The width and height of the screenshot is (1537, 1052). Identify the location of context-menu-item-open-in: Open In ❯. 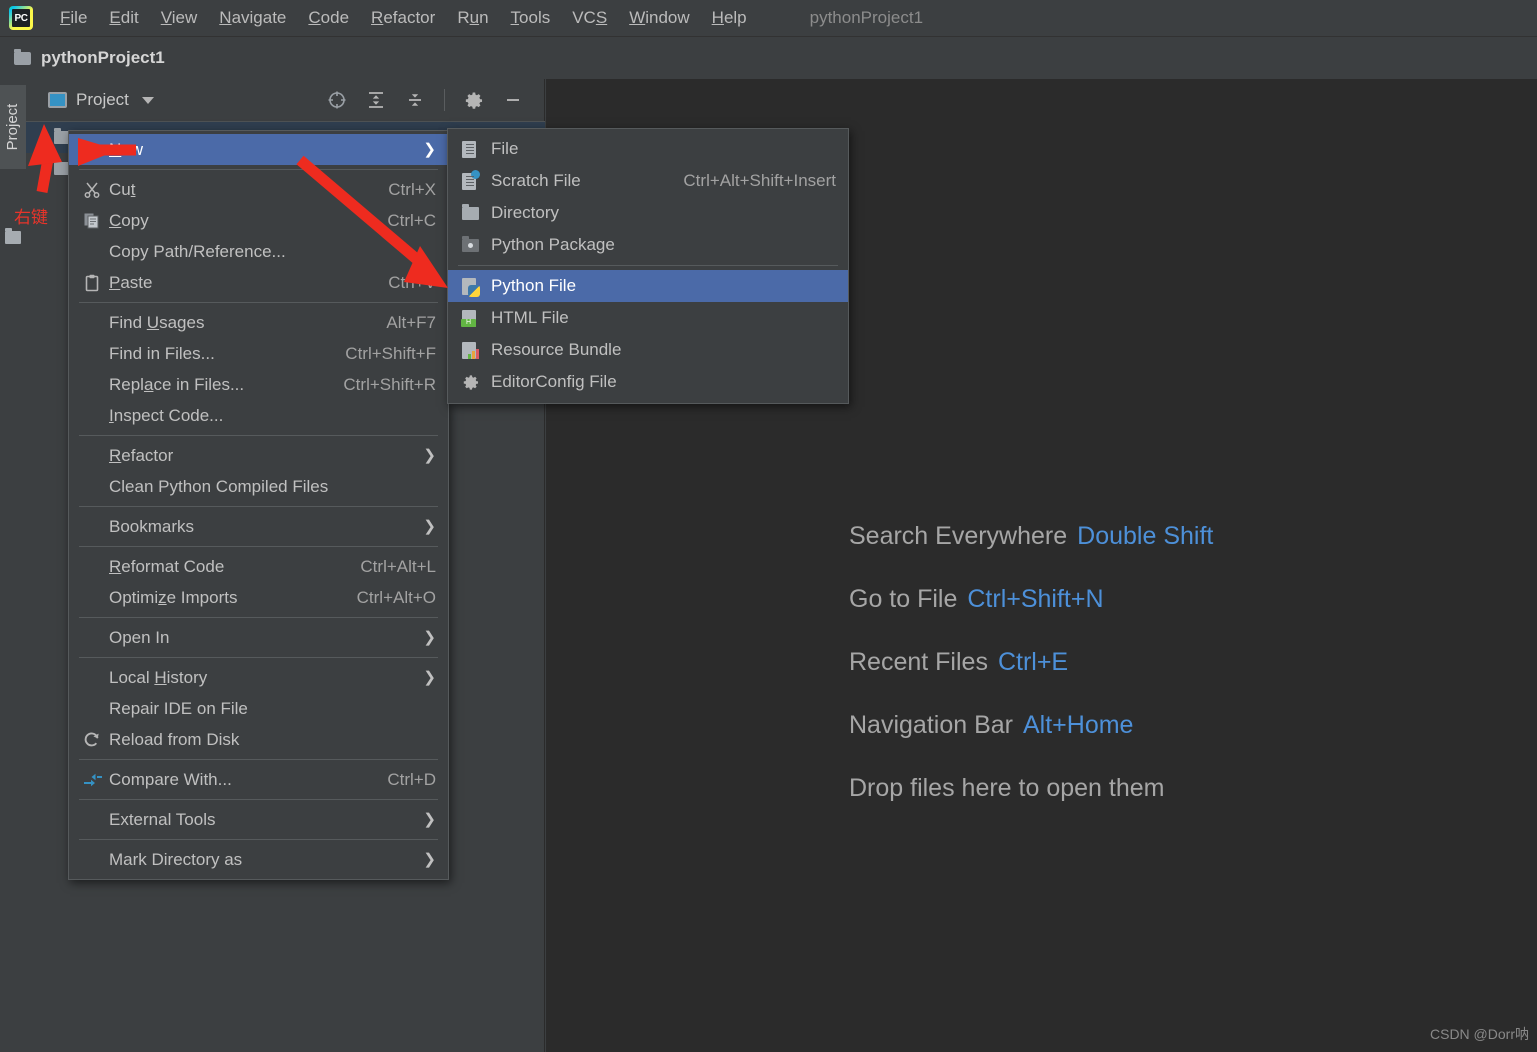
(258, 637).